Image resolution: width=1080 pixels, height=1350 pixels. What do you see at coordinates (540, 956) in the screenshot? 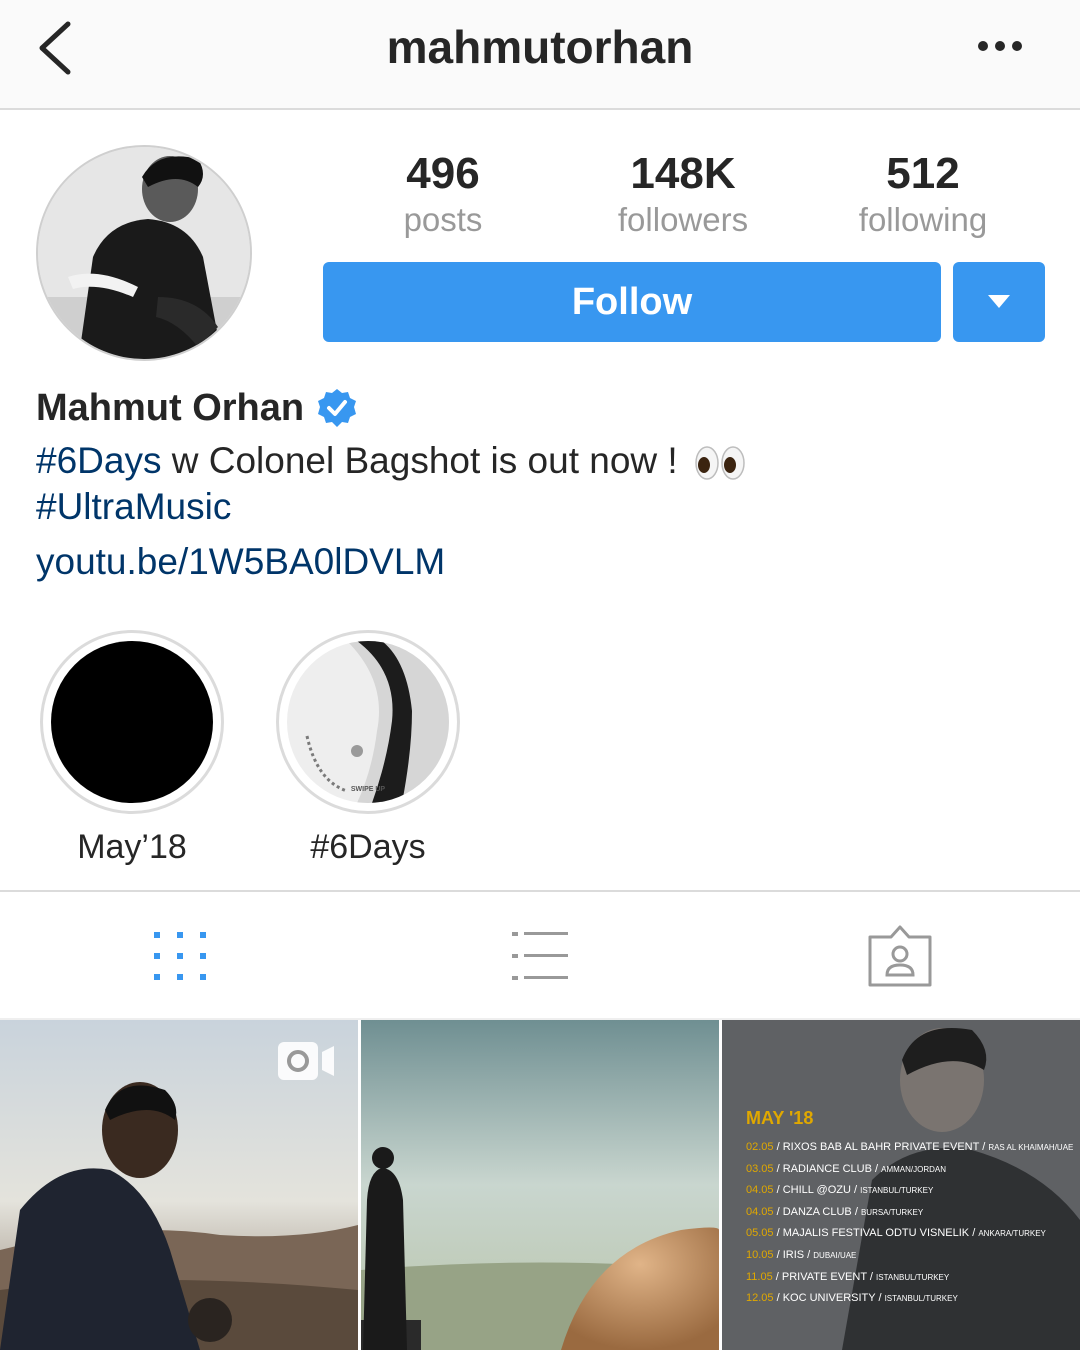
I see `list-icon` at bounding box center [540, 956].